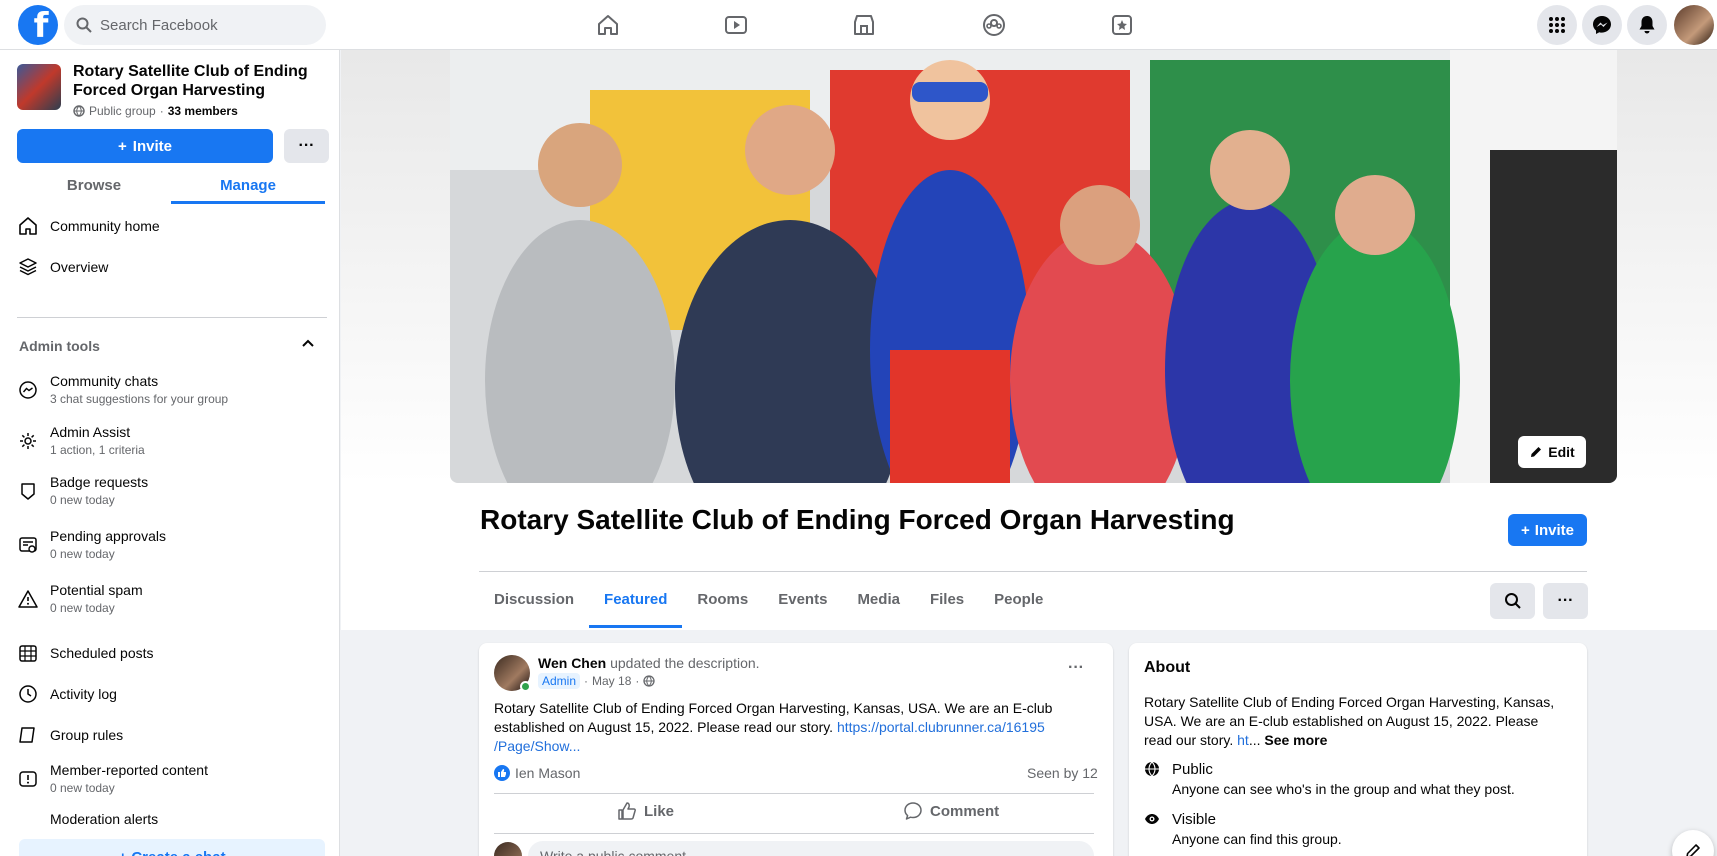  I want to click on commenter-avatar, so click(508, 849).